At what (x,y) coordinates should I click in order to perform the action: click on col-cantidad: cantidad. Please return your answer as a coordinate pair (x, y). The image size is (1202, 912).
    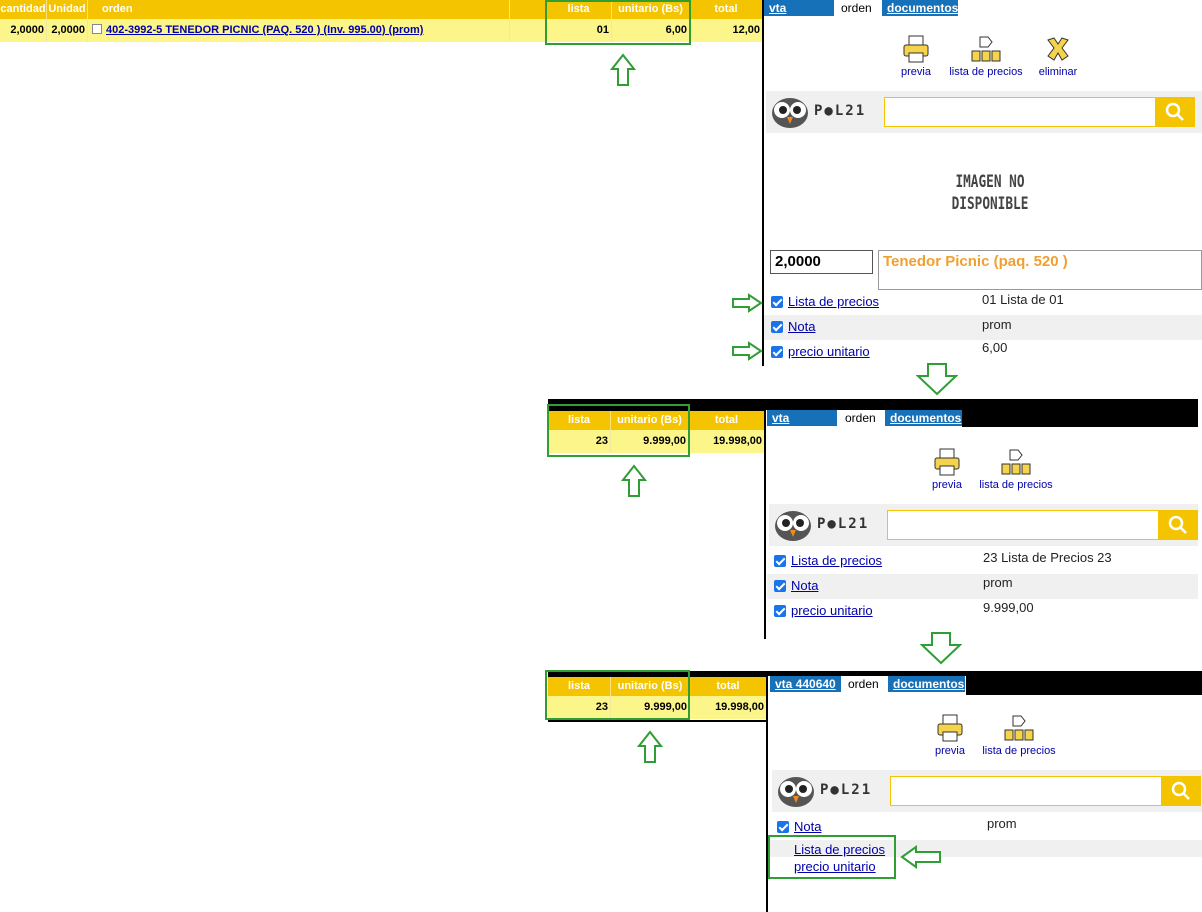
    Looking at the image, I should click on (23, 9).